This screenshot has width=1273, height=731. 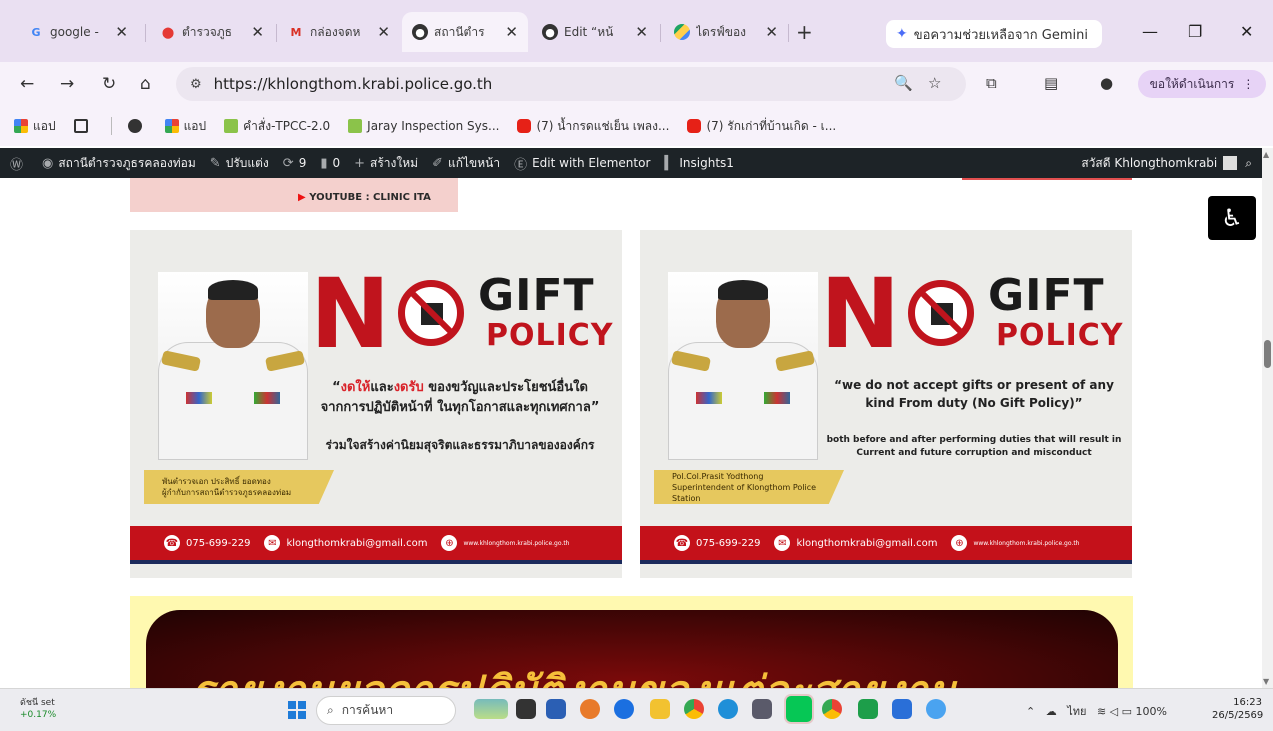 I want to click on avatar, so click(x=1230, y=163).